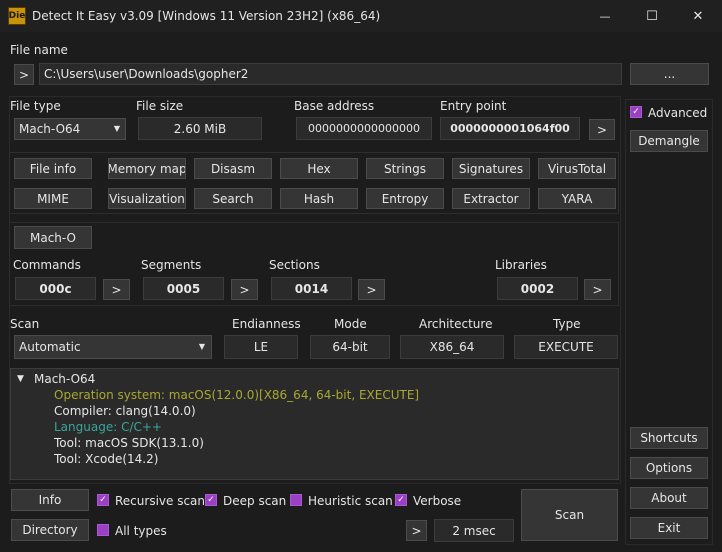 This screenshot has height=552, width=722. I want to click on tool-button-visualization: Visualization, so click(147, 198).